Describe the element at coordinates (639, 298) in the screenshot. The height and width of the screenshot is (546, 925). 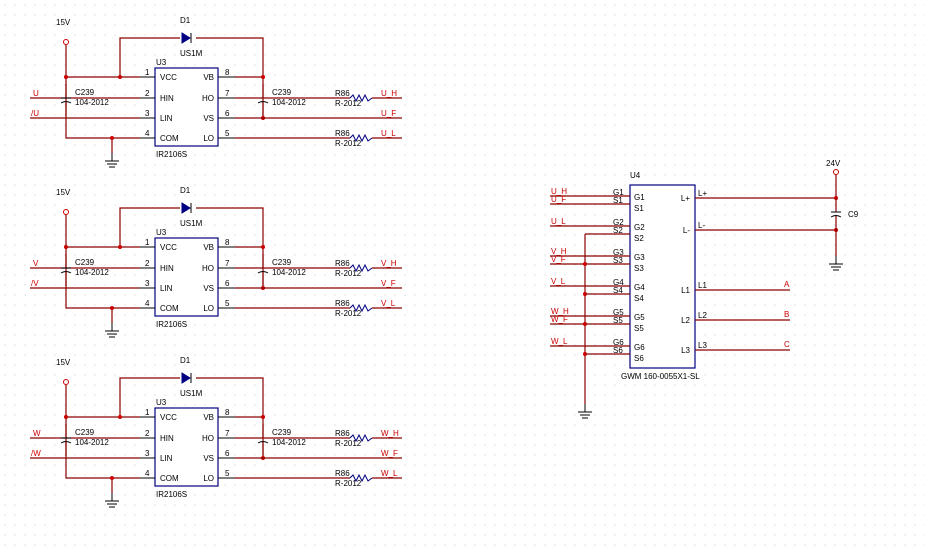
I see `module-pin-name: S4` at that location.